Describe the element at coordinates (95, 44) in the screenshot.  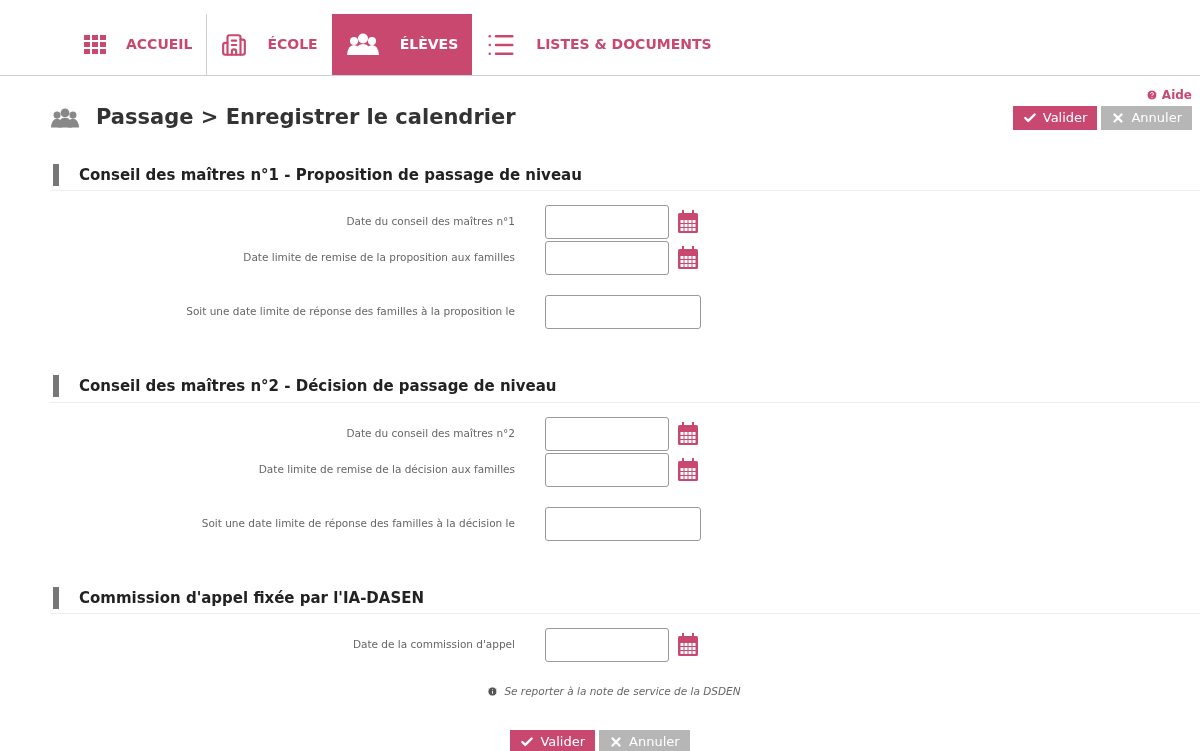
I see `grid-icon` at that location.